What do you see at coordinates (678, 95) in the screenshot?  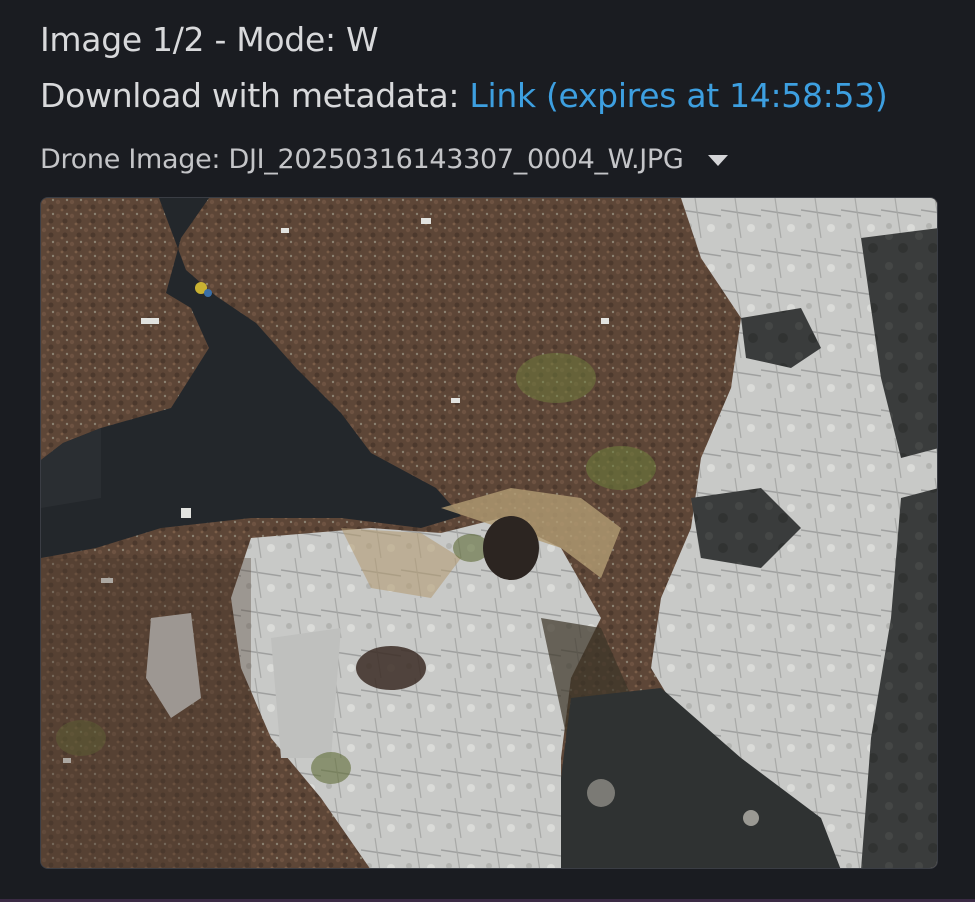 I see `download-link: Link (expires at 14:58:53)` at bounding box center [678, 95].